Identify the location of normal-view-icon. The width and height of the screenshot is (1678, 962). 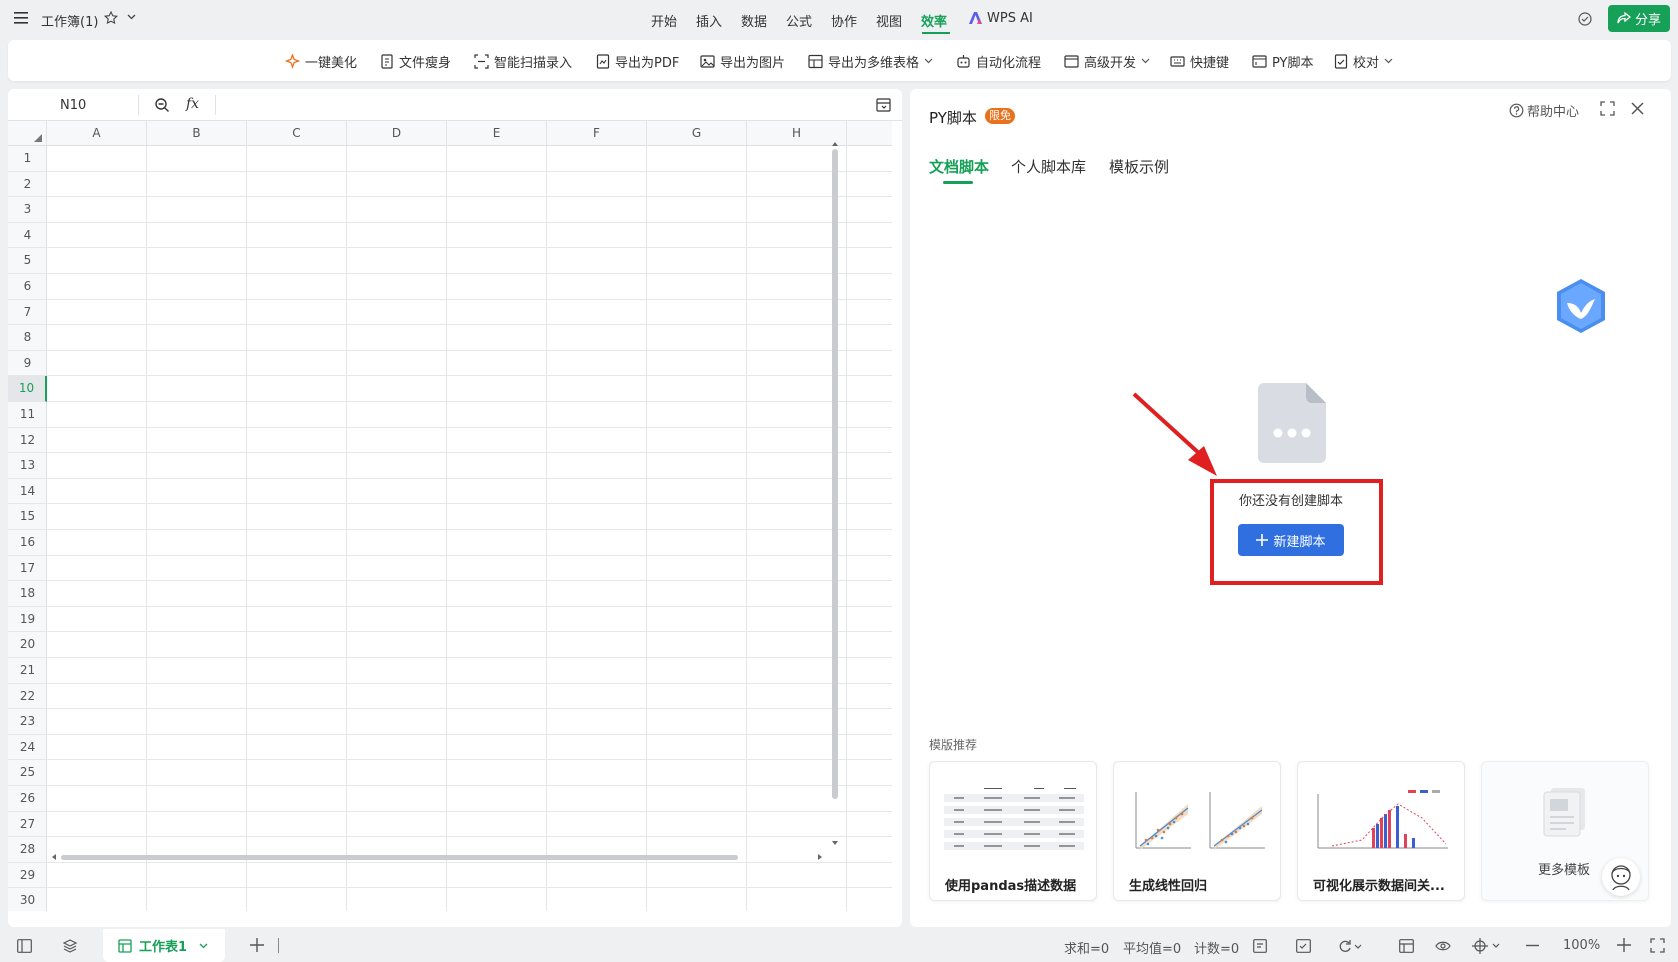
(1406, 946).